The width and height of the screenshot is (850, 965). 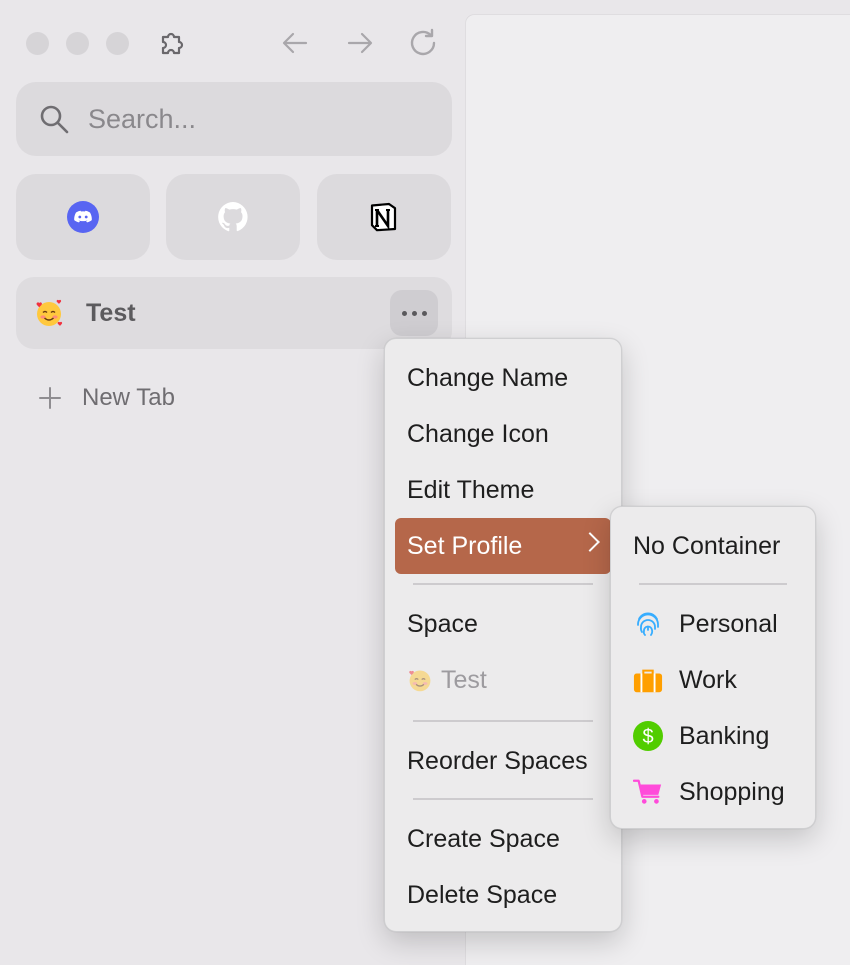 I want to click on menu-set-profile-label: Set Profile, so click(x=465, y=545).